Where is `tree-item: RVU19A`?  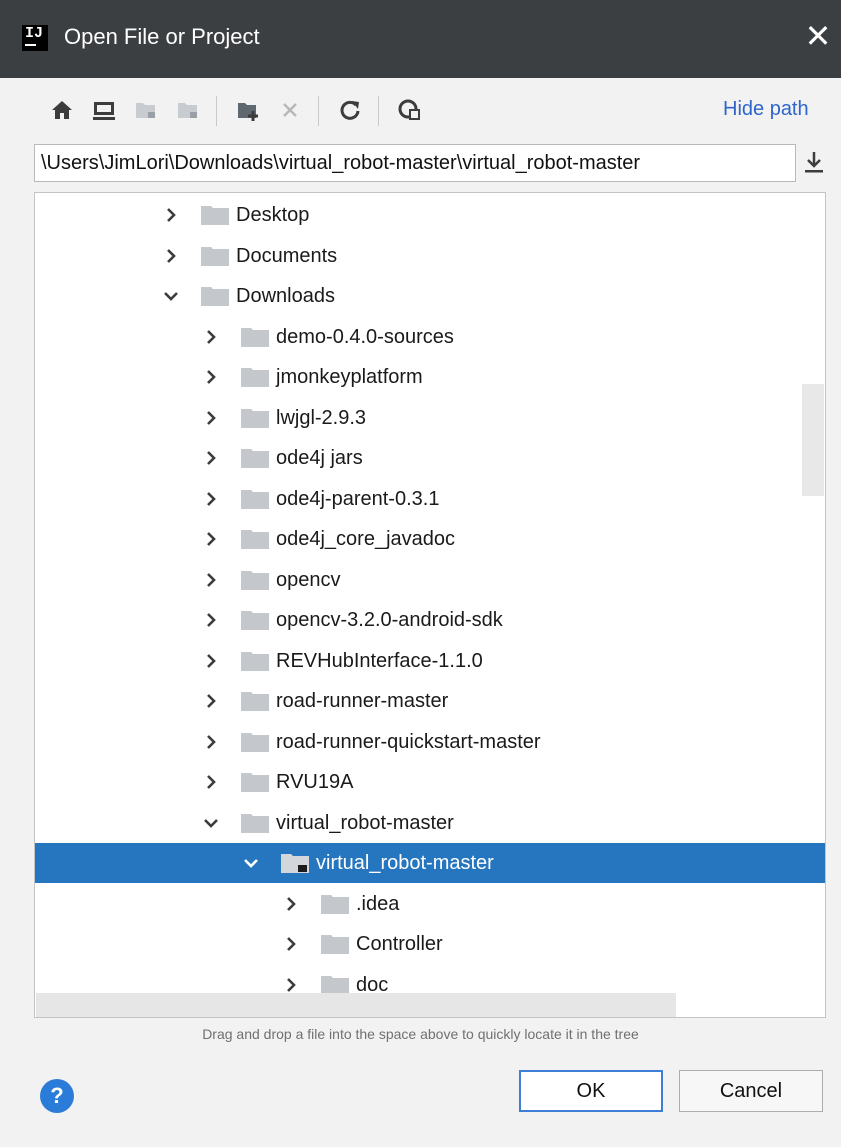
tree-item: RVU19A is located at coordinates (430, 782).